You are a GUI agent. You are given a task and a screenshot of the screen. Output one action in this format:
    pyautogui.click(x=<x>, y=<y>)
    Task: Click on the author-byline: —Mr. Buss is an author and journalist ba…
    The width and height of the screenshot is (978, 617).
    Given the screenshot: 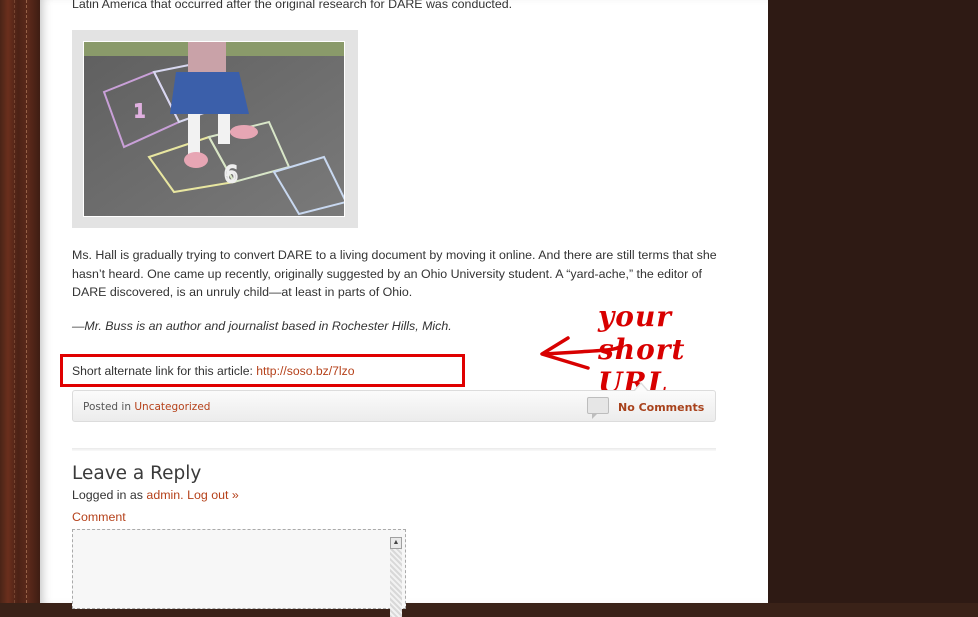 What is the action you would take?
    pyautogui.click(x=262, y=326)
    